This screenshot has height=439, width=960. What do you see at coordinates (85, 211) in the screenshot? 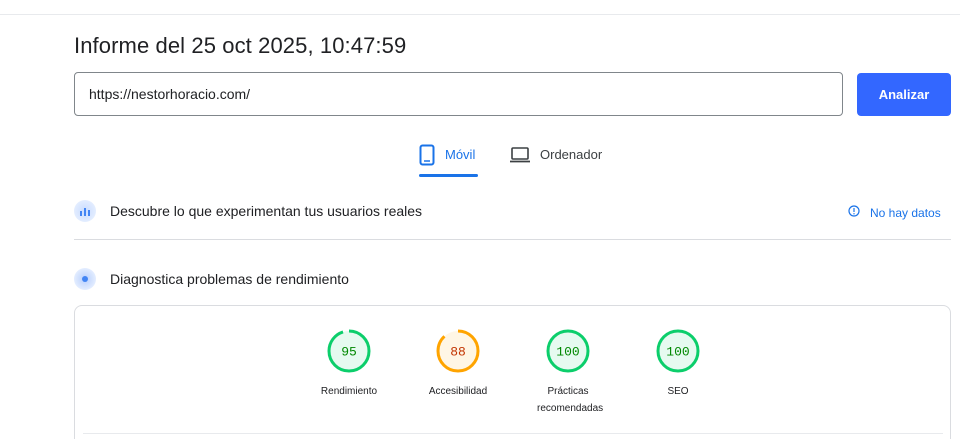
I see `users-chart-icon` at bounding box center [85, 211].